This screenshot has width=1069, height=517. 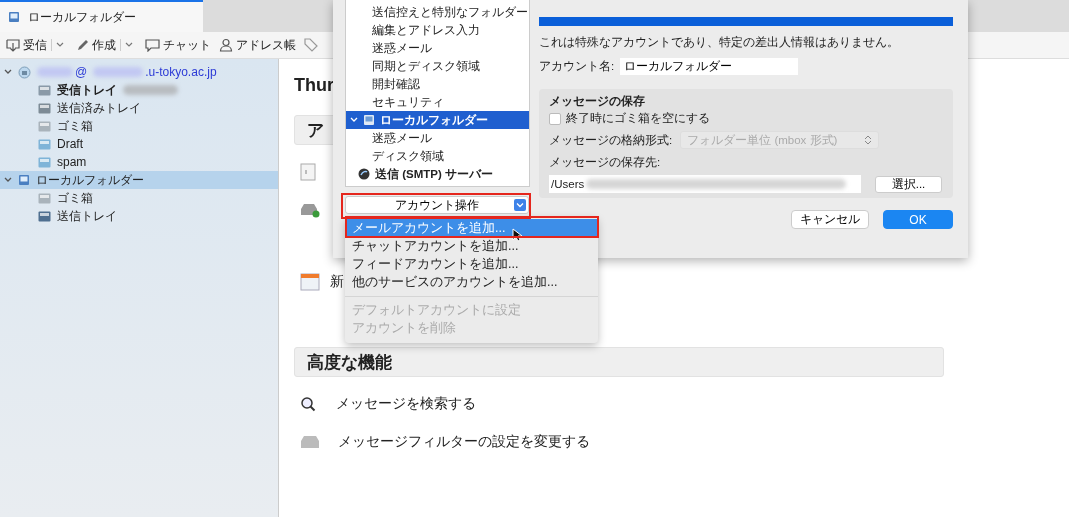 I want to click on action-link: 新, so click(x=337, y=282).